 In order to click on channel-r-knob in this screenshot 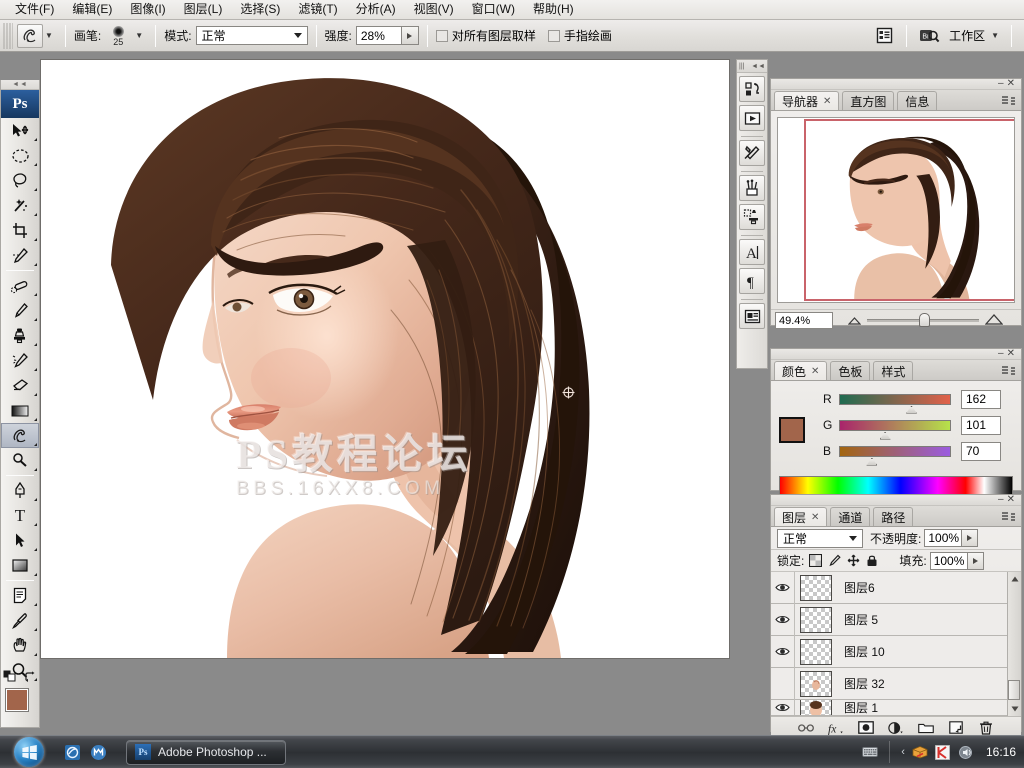, I will do `click(911, 409)`.